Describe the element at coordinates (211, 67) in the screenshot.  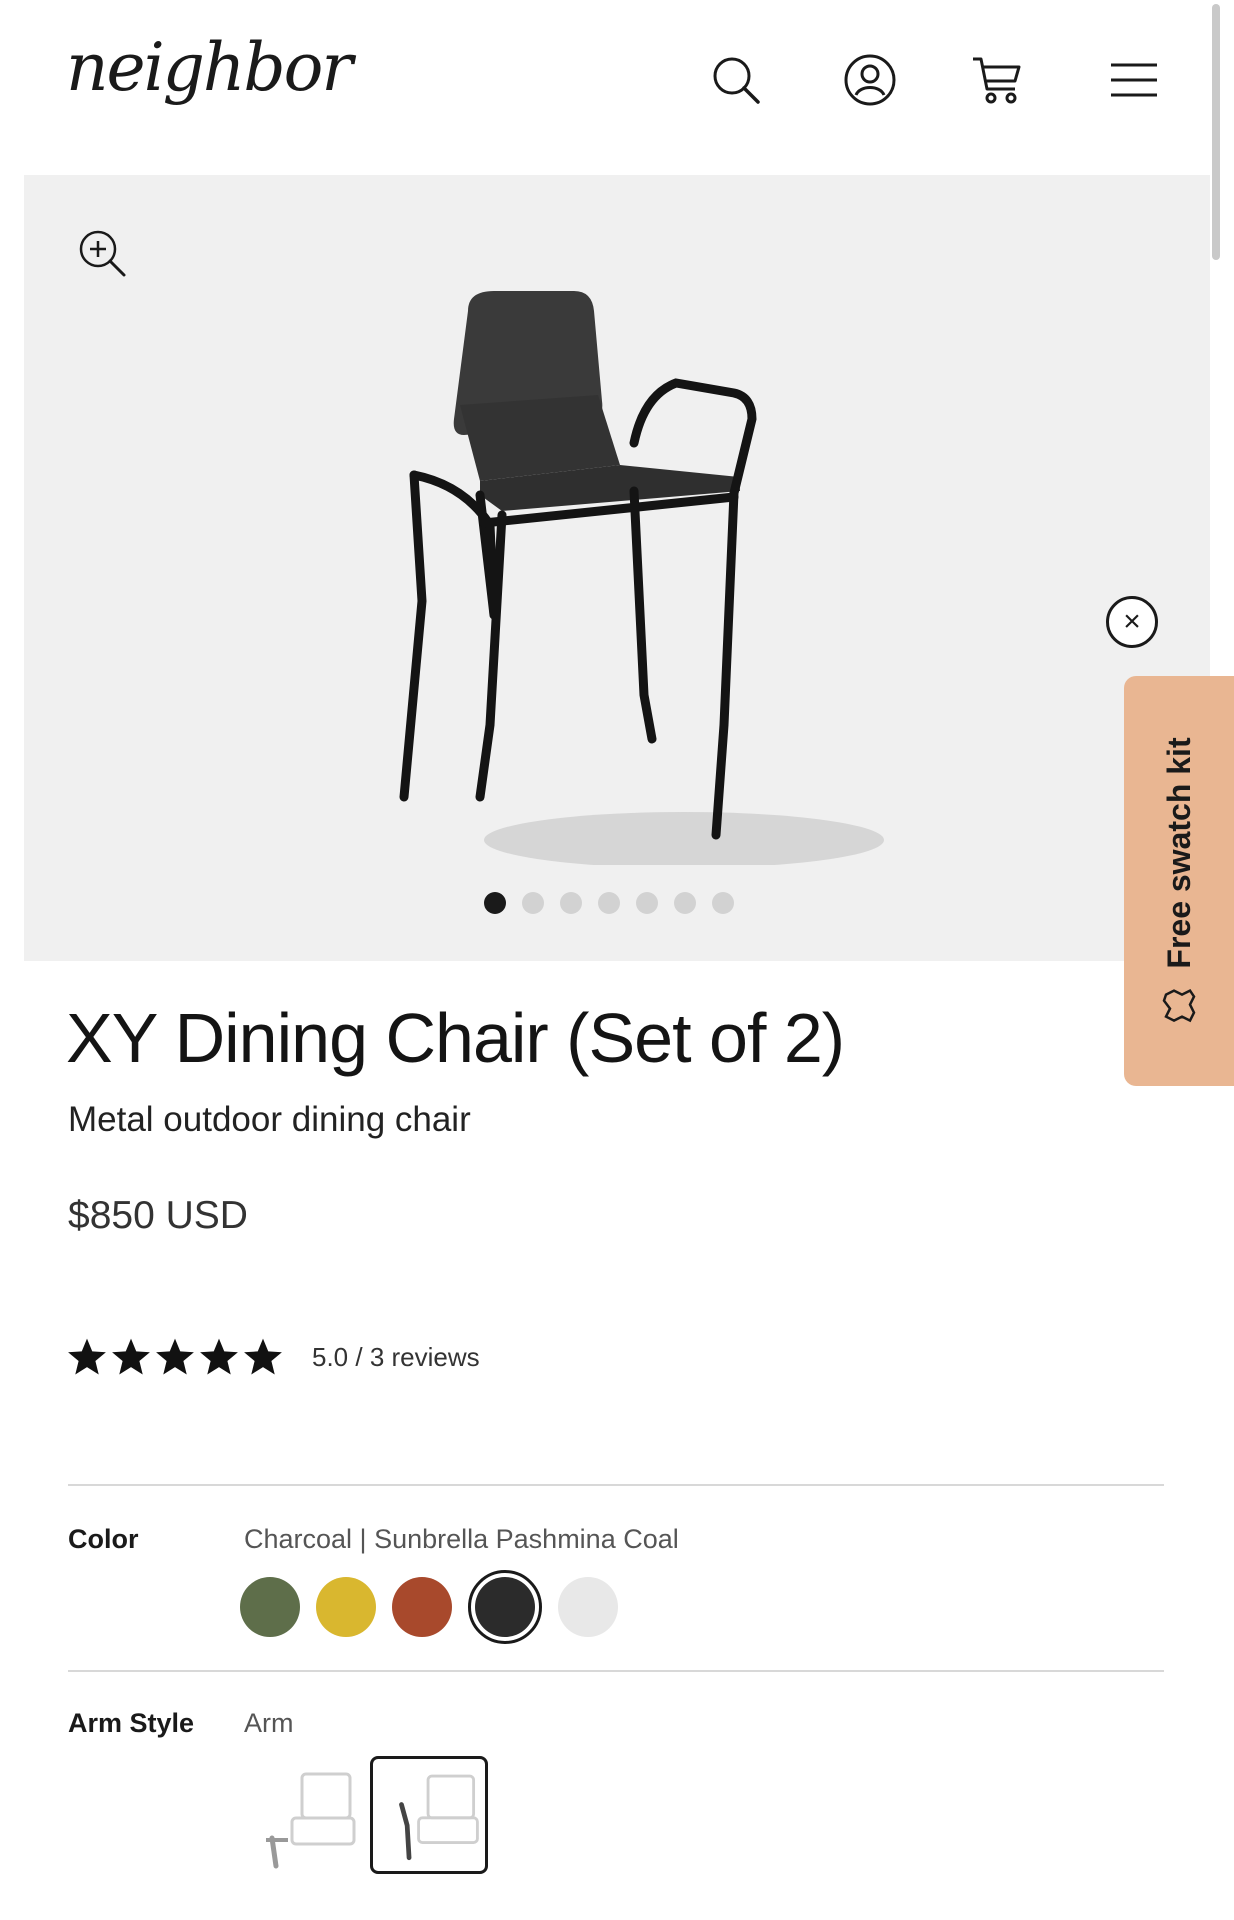
I see `svg-text: neighbor` at that location.